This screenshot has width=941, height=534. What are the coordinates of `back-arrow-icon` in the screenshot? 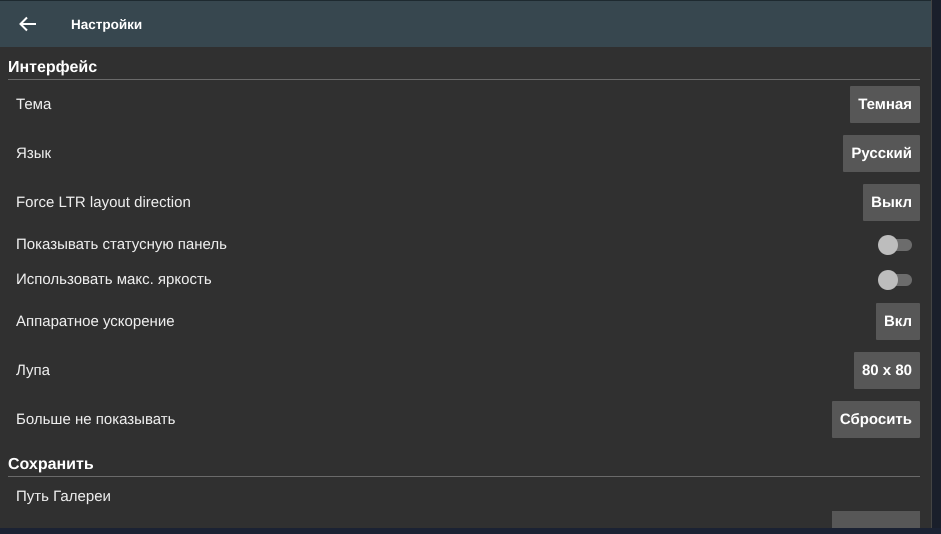 It's located at (28, 24).